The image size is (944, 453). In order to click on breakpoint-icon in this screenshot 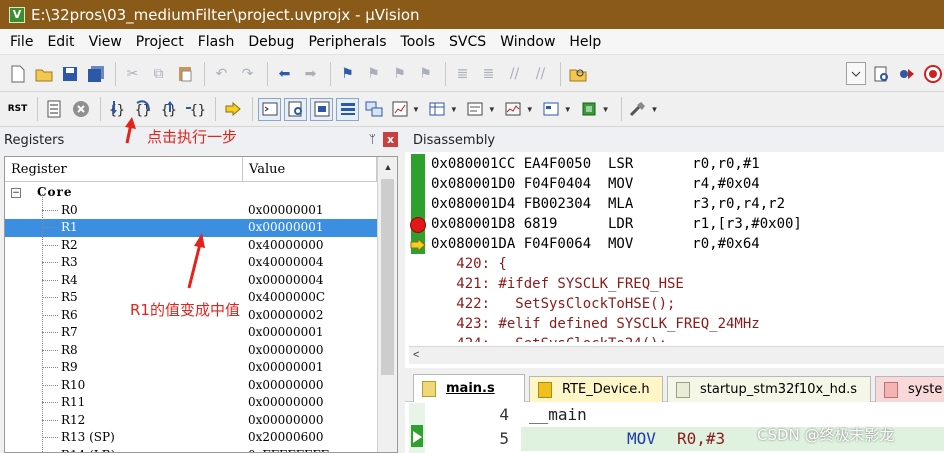, I will do `click(418, 225)`.